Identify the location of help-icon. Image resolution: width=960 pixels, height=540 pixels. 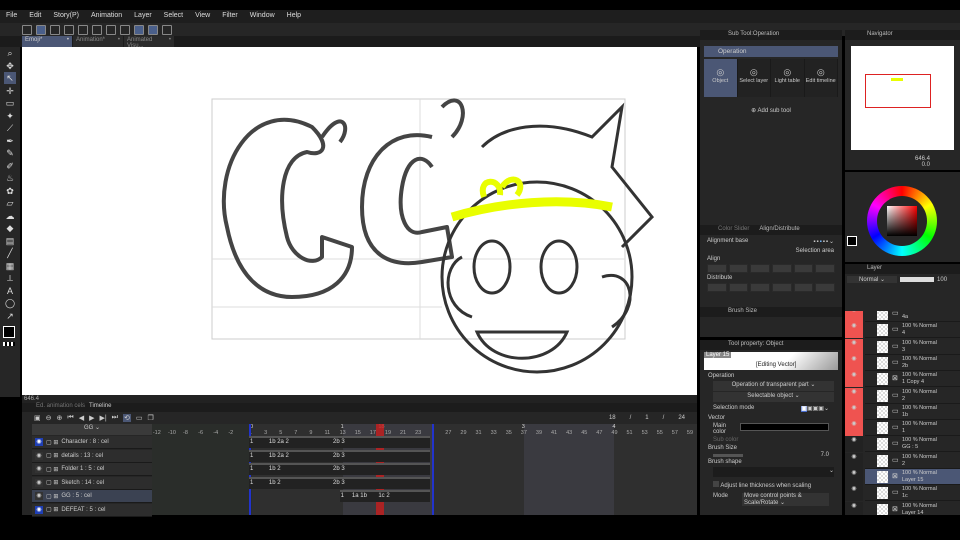
(167, 29).